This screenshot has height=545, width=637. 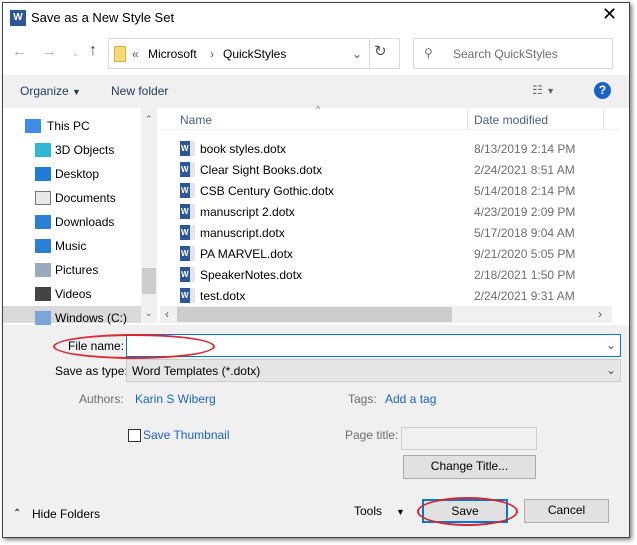 I want to click on new-folder-button: New folder, so click(x=139, y=91).